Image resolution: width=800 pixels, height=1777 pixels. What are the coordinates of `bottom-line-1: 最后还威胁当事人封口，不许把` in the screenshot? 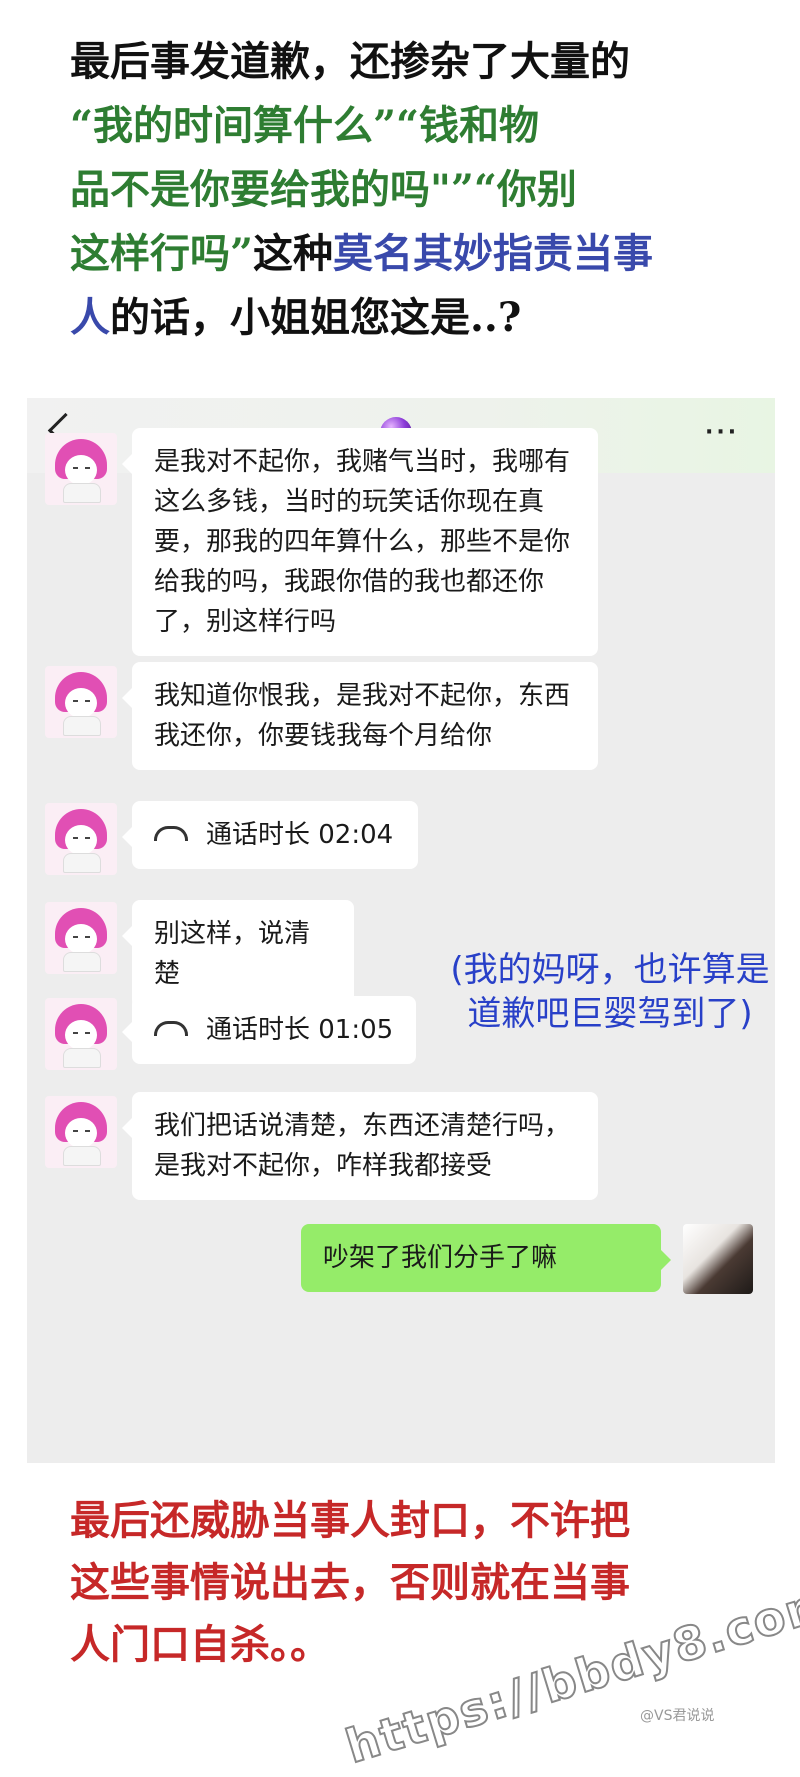 It's located at (350, 1520).